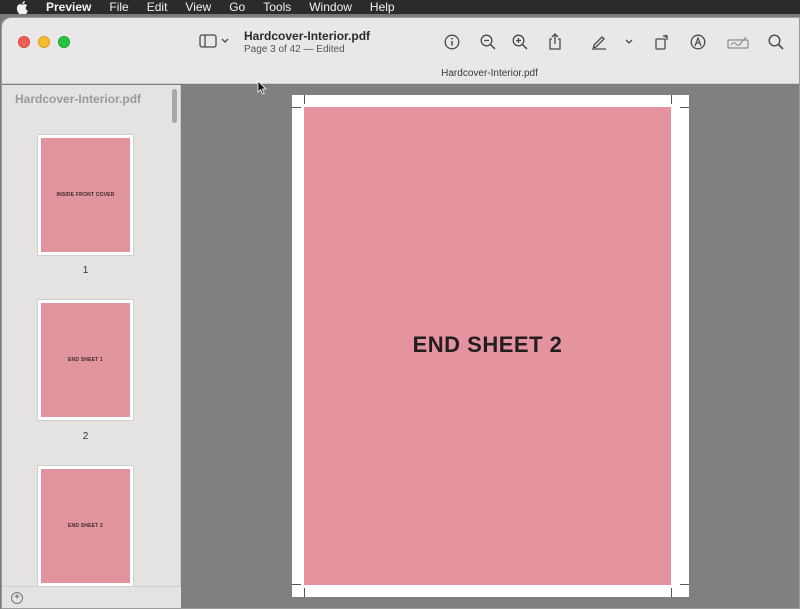  I want to click on info-icon, so click(452, 42).